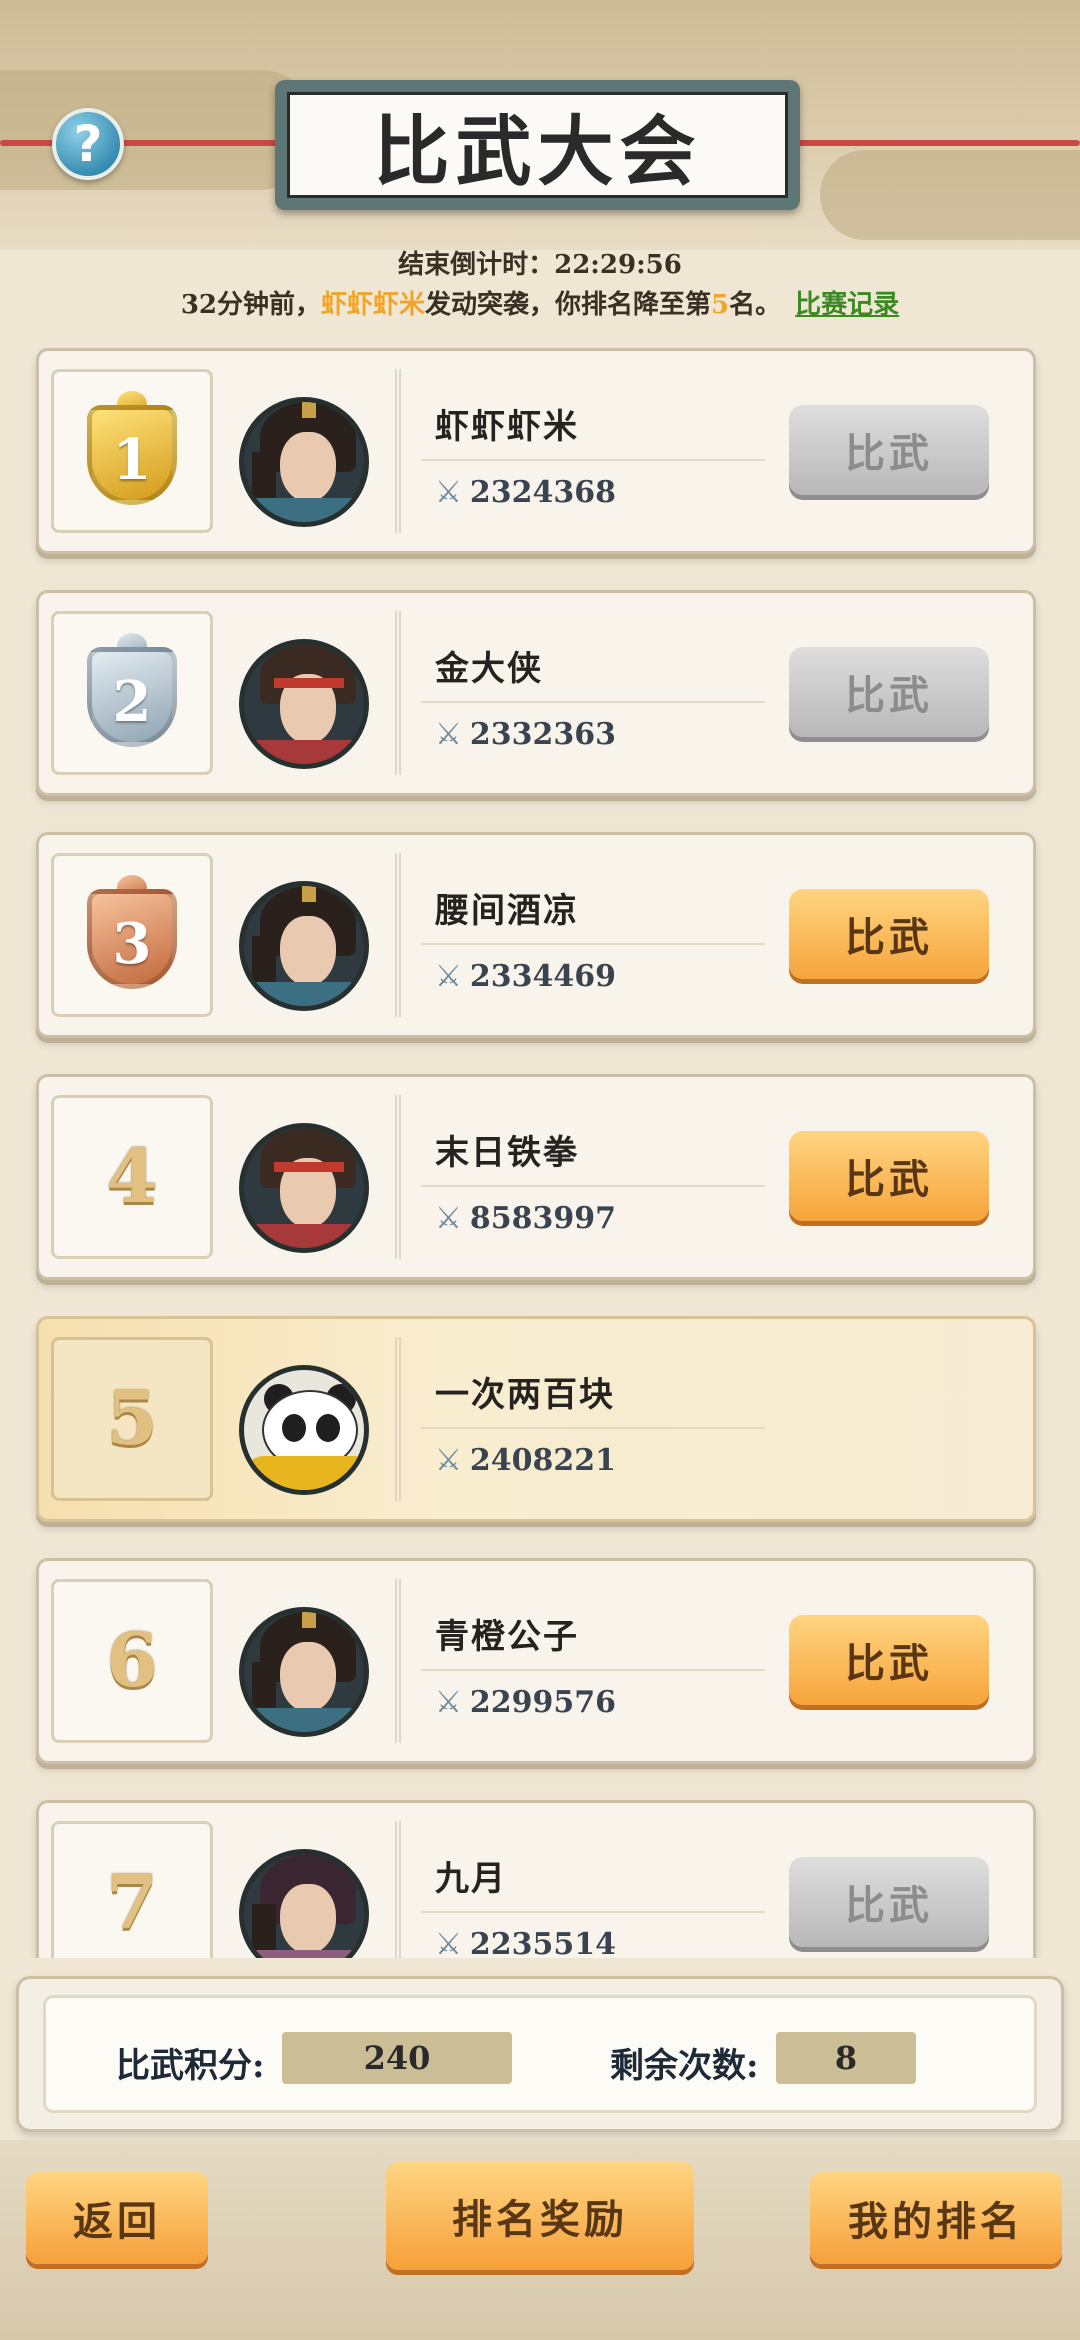 Image resolution: width=1080 pixels, height=2340 pixels. Describe the element at coordinates (580, 1889) in the screenshot. I see `player-info: 九月 ⚔ 2235514` at that location.